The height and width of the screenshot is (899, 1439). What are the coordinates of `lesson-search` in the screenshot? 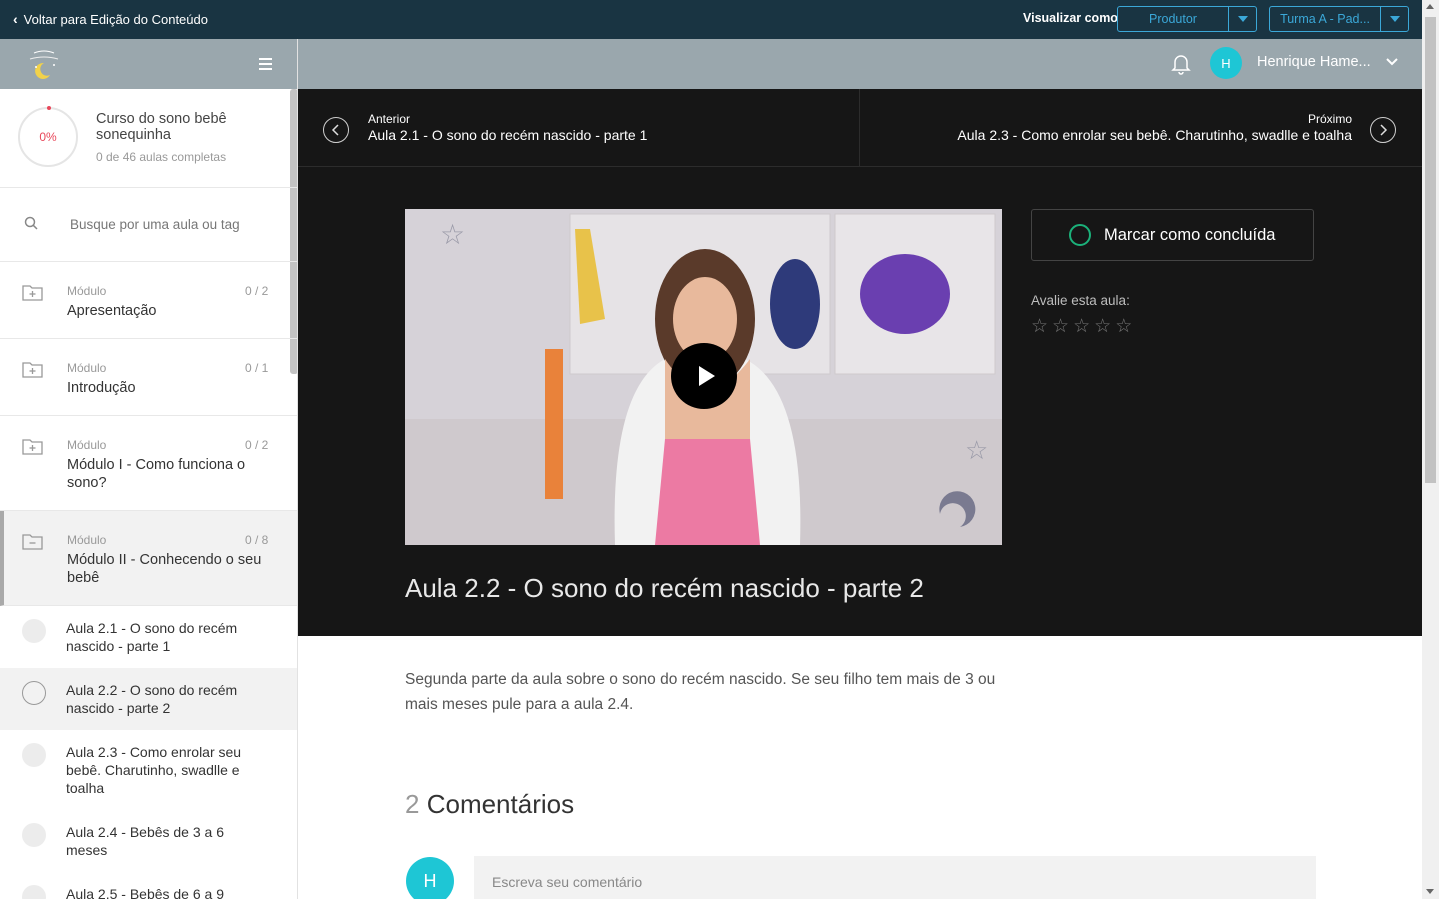 It's located at (148, 225).